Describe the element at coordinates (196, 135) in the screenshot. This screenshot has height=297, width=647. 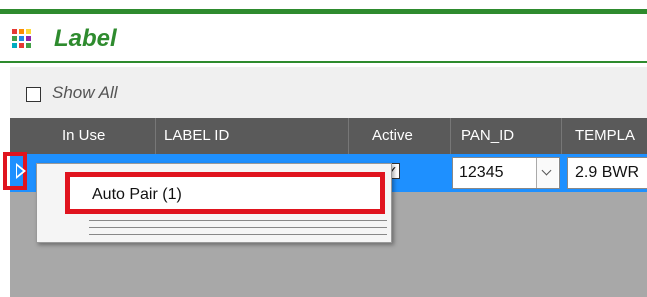
I see `column-header-label-id: LABEL ID` at that location.